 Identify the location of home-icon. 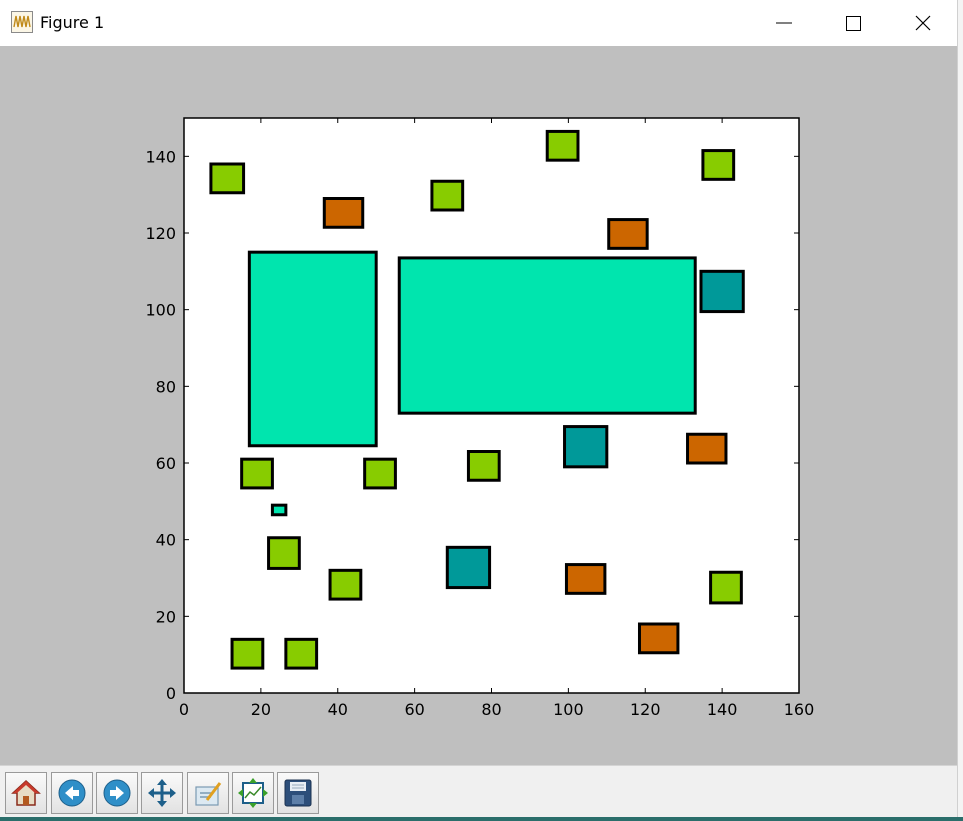
(26, 792).